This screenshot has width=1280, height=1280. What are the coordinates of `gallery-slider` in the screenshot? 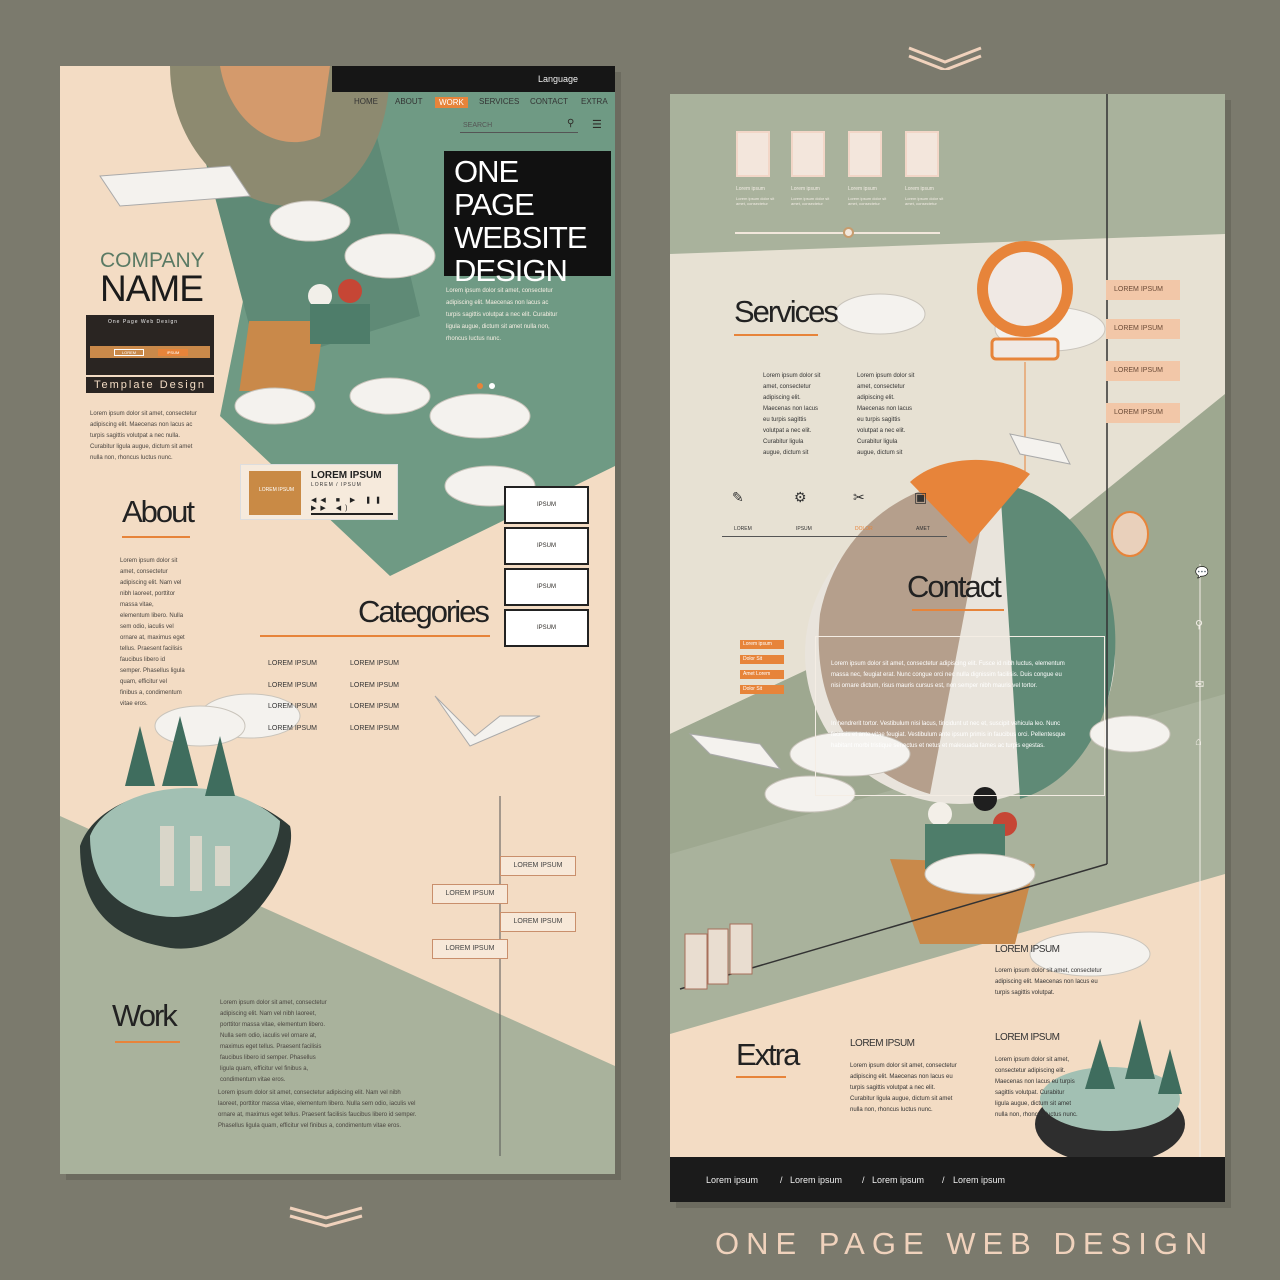 It's located at (837, 233).